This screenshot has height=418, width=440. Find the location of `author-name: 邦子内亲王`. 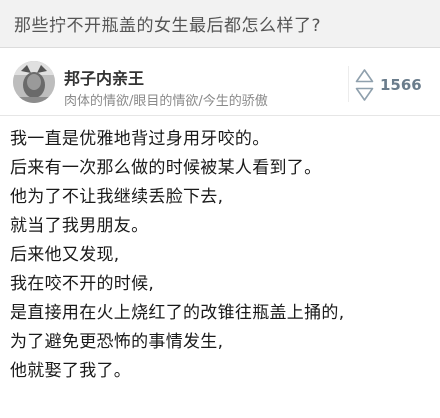

author-name: 邦子内亲王 is located at coordinates (104, 77).